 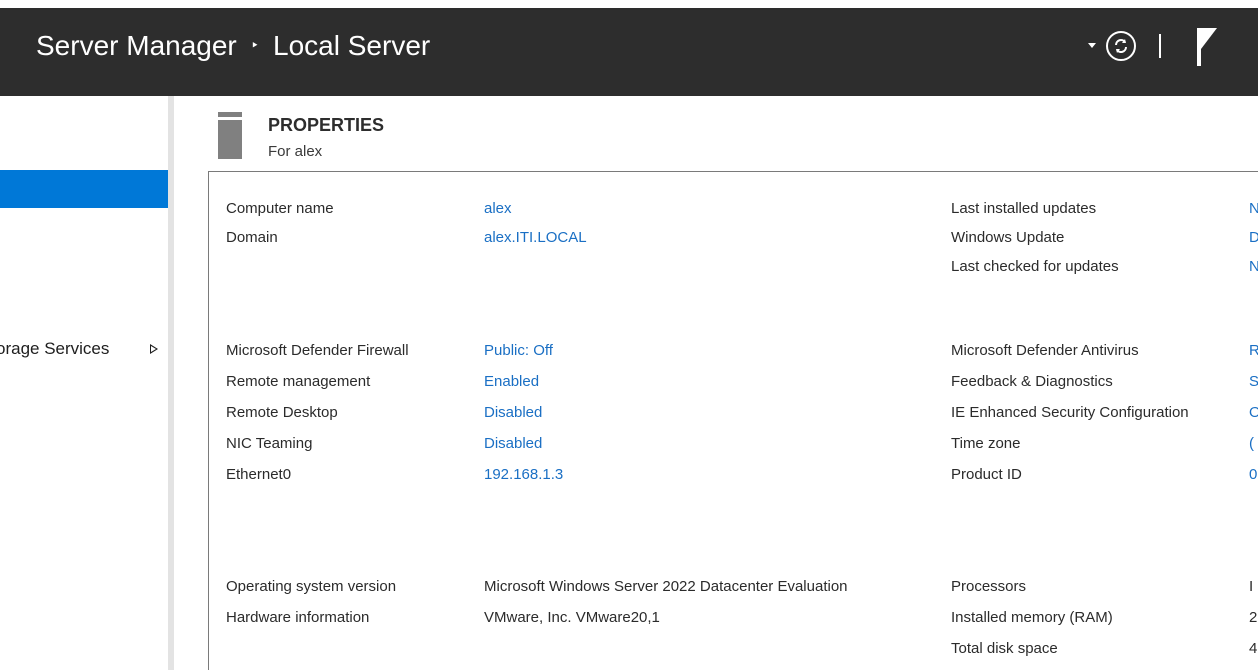 What do you see at coordinates (259, 474) in the screenshot?
I see `property-label: Ethernet0` at bounding box center [259, 474].